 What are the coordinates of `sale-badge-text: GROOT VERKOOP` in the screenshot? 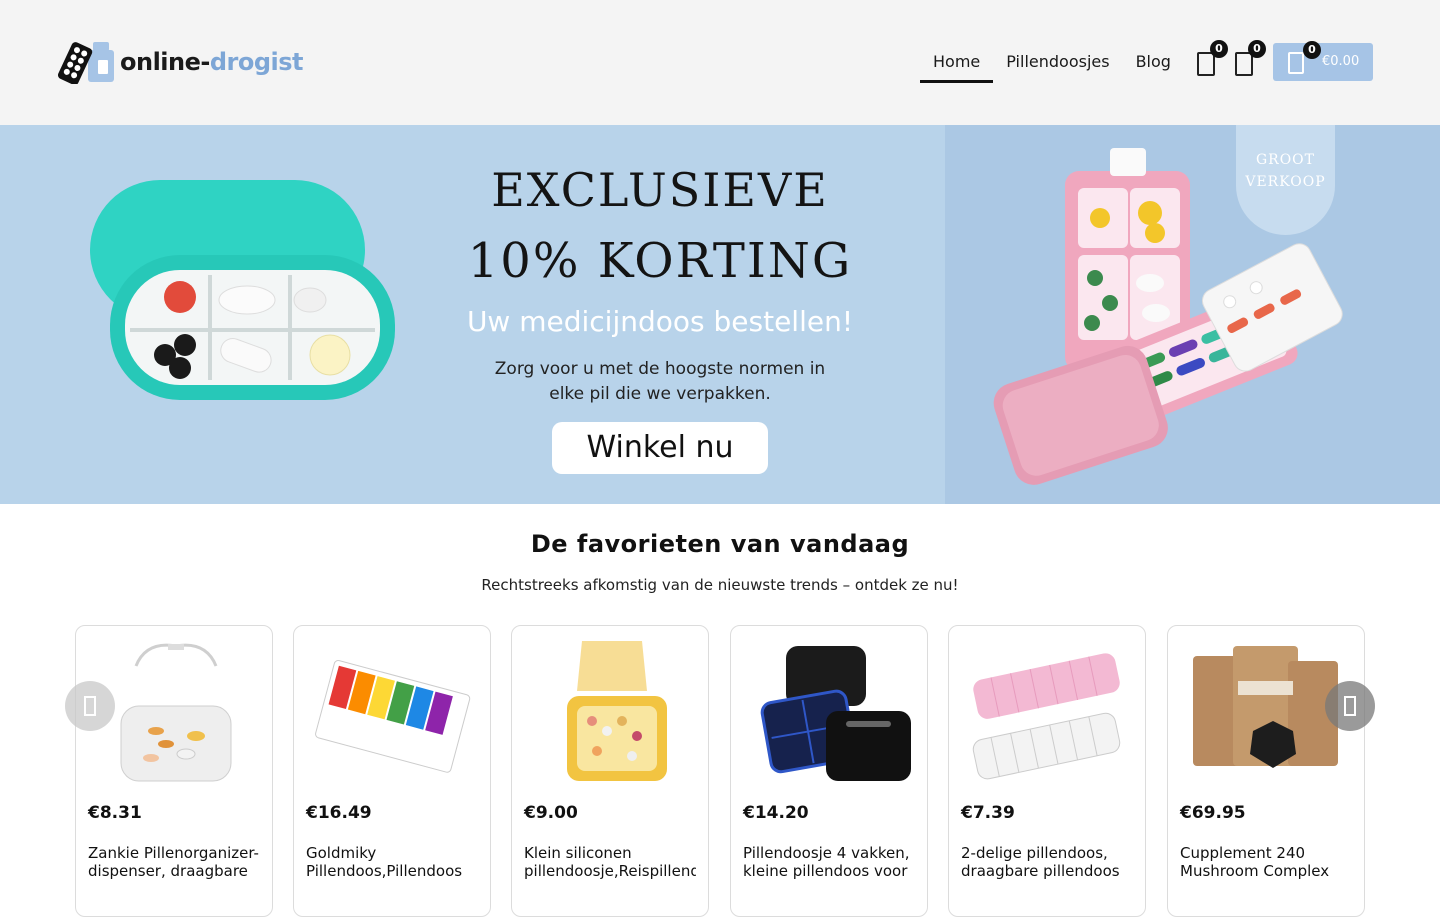 It's located at (1285, 171).